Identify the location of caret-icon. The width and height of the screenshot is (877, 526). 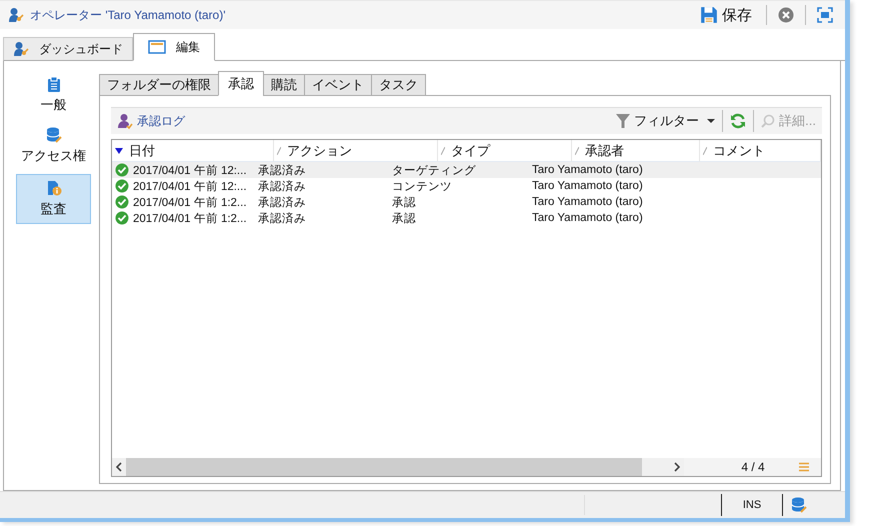
(711, 121).